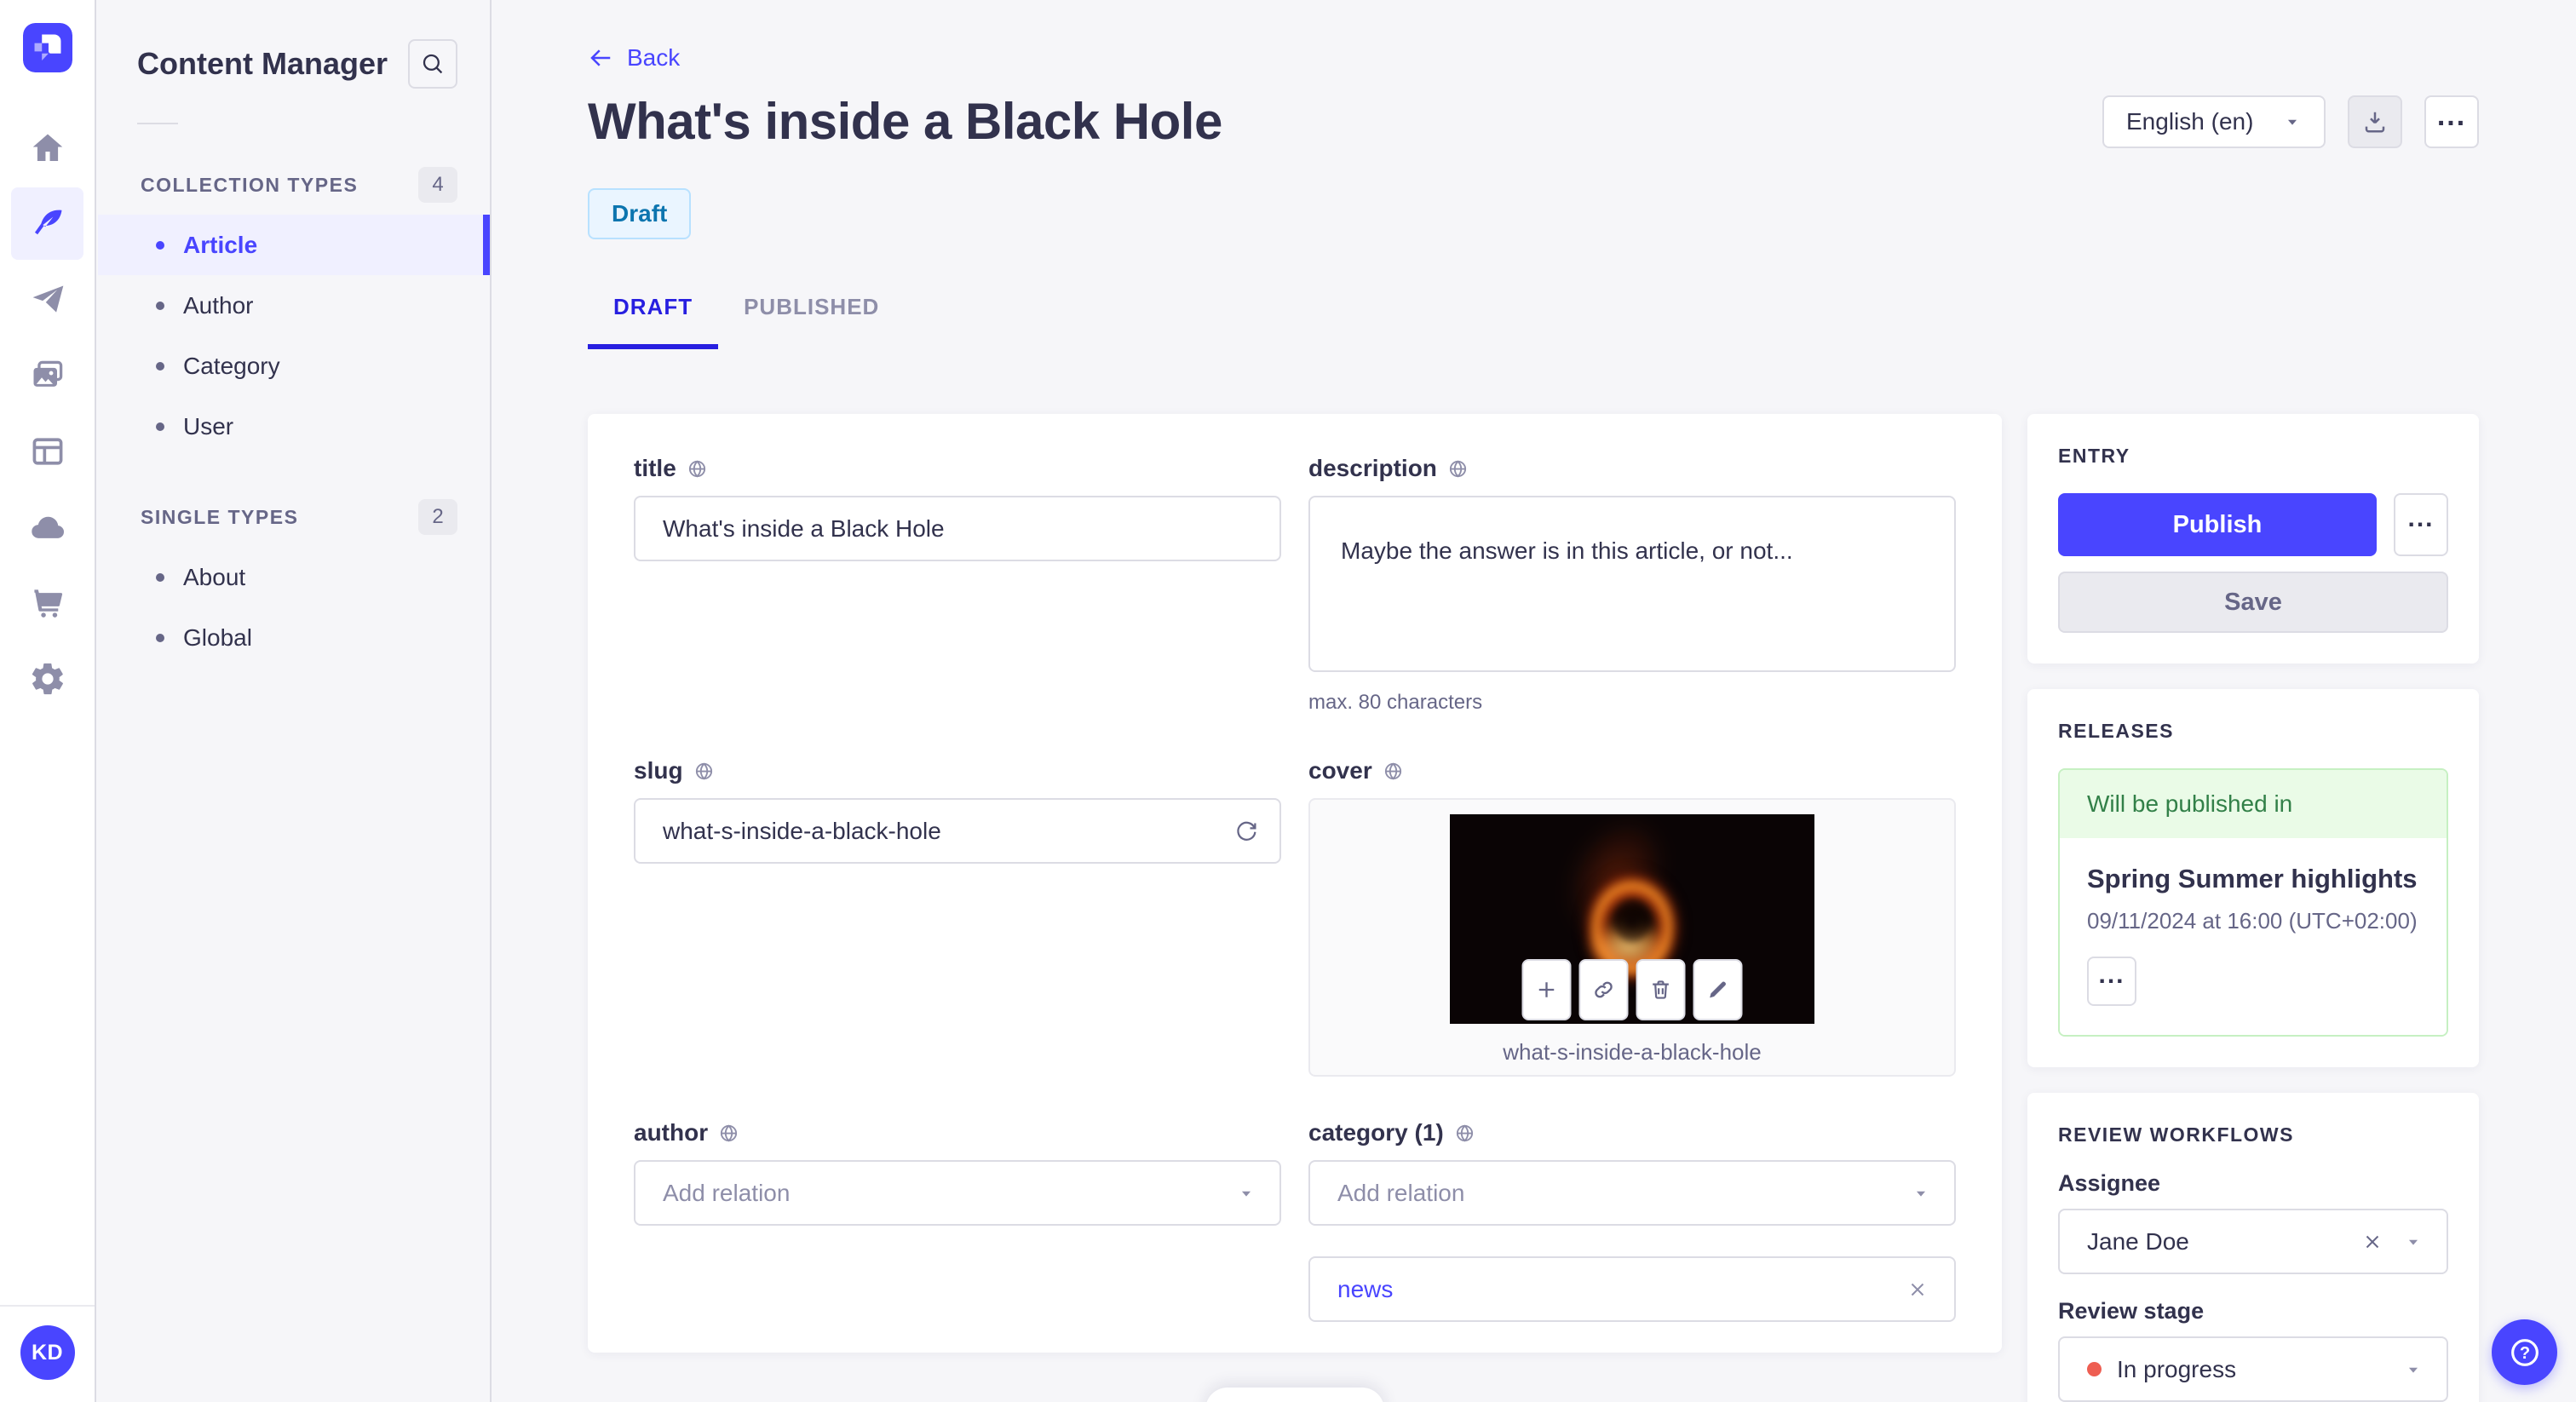  Describe the element at coordinates (47, 413) in the screenshot. I see `nav-items` at that location.